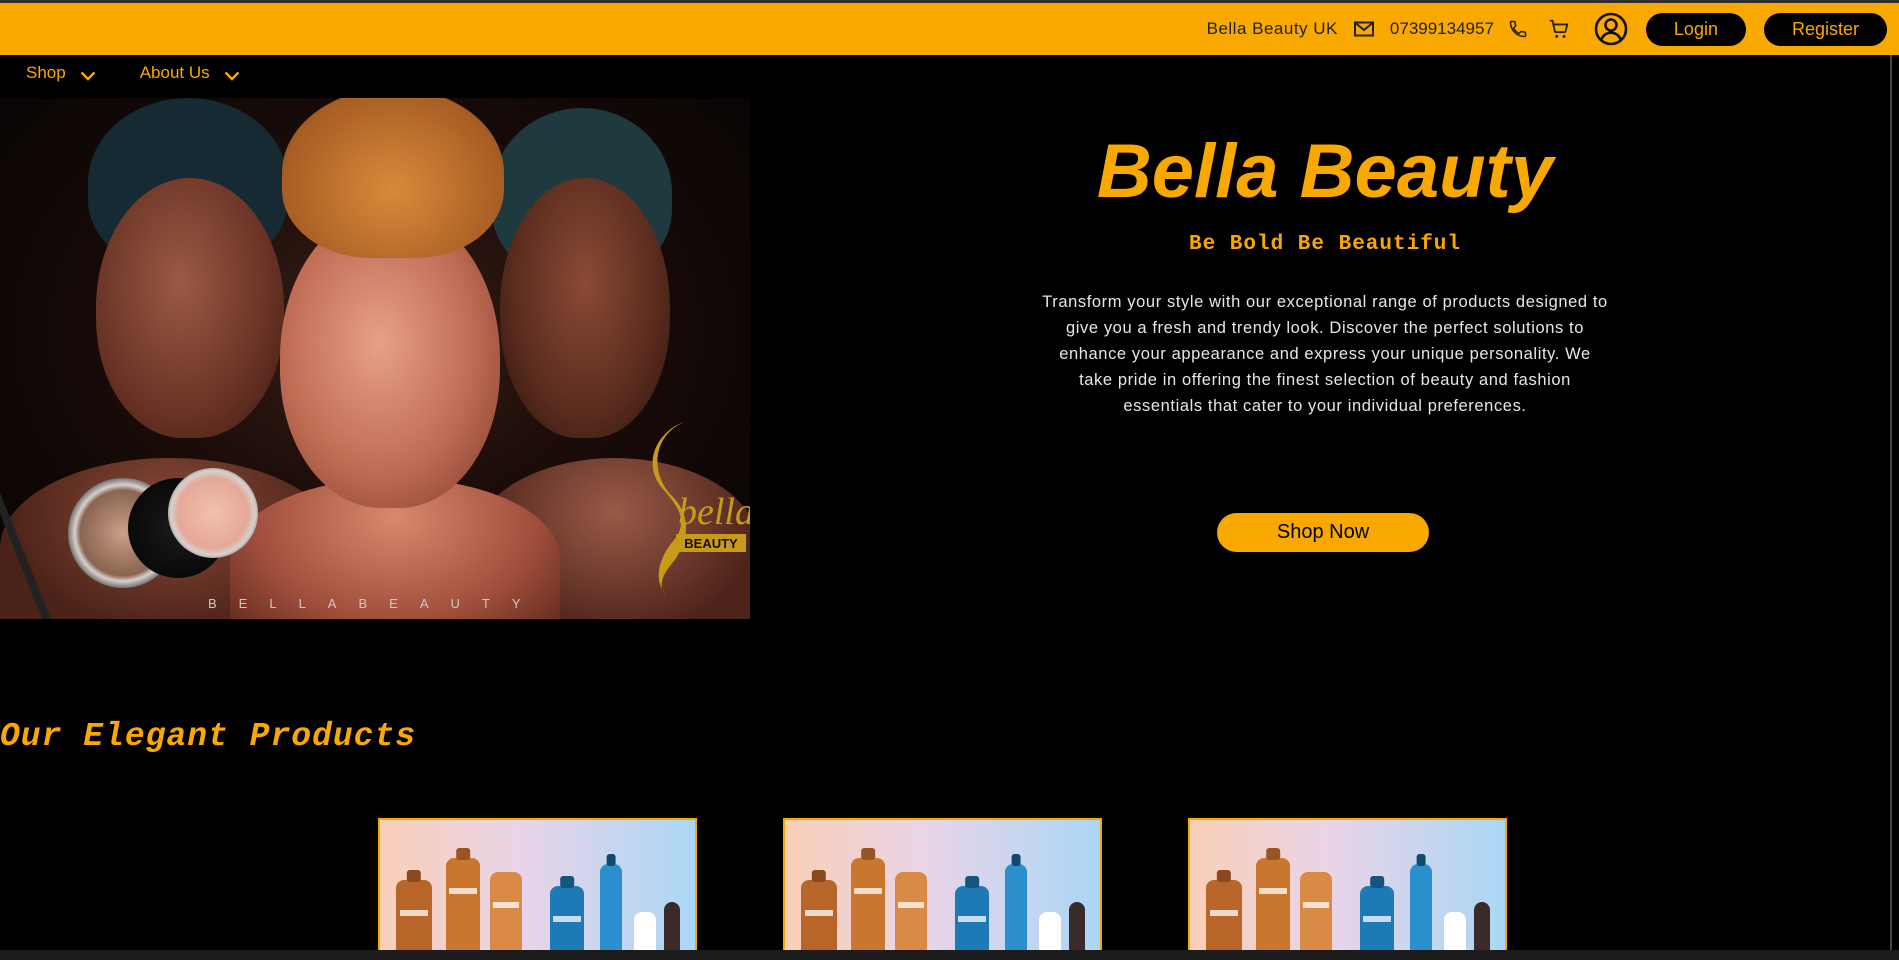 Image resolution: width=1899 pixels, height=960 pixels. Describe the element at coordinates (1825, 29) in the screenshot. I see `register-button: Register` at that location.